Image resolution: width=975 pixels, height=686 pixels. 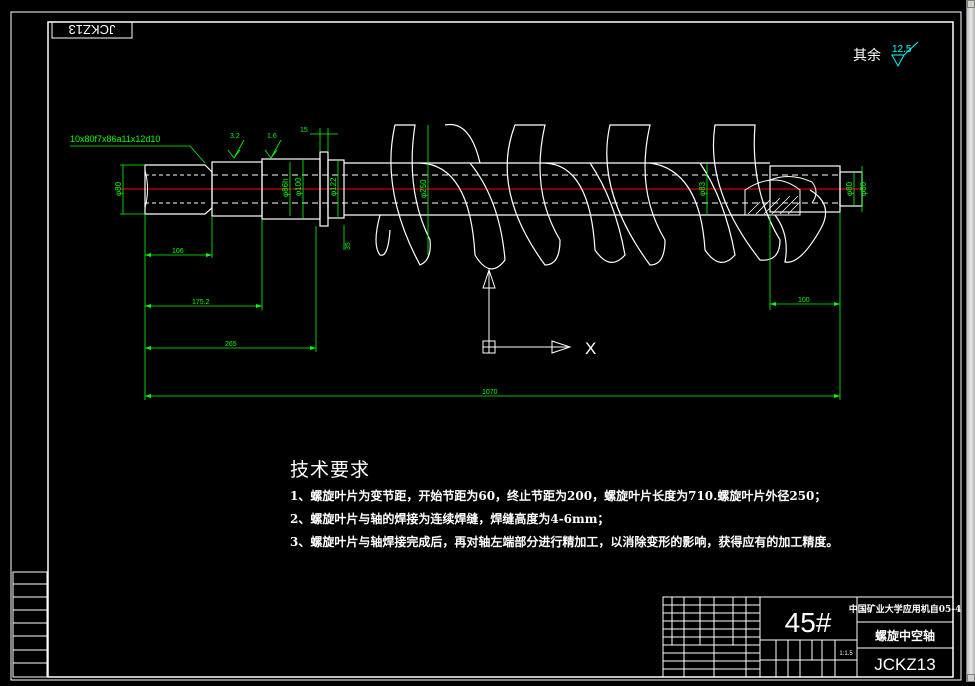 I want to click on dim-top-15: 15, so click(x=304, y=130).